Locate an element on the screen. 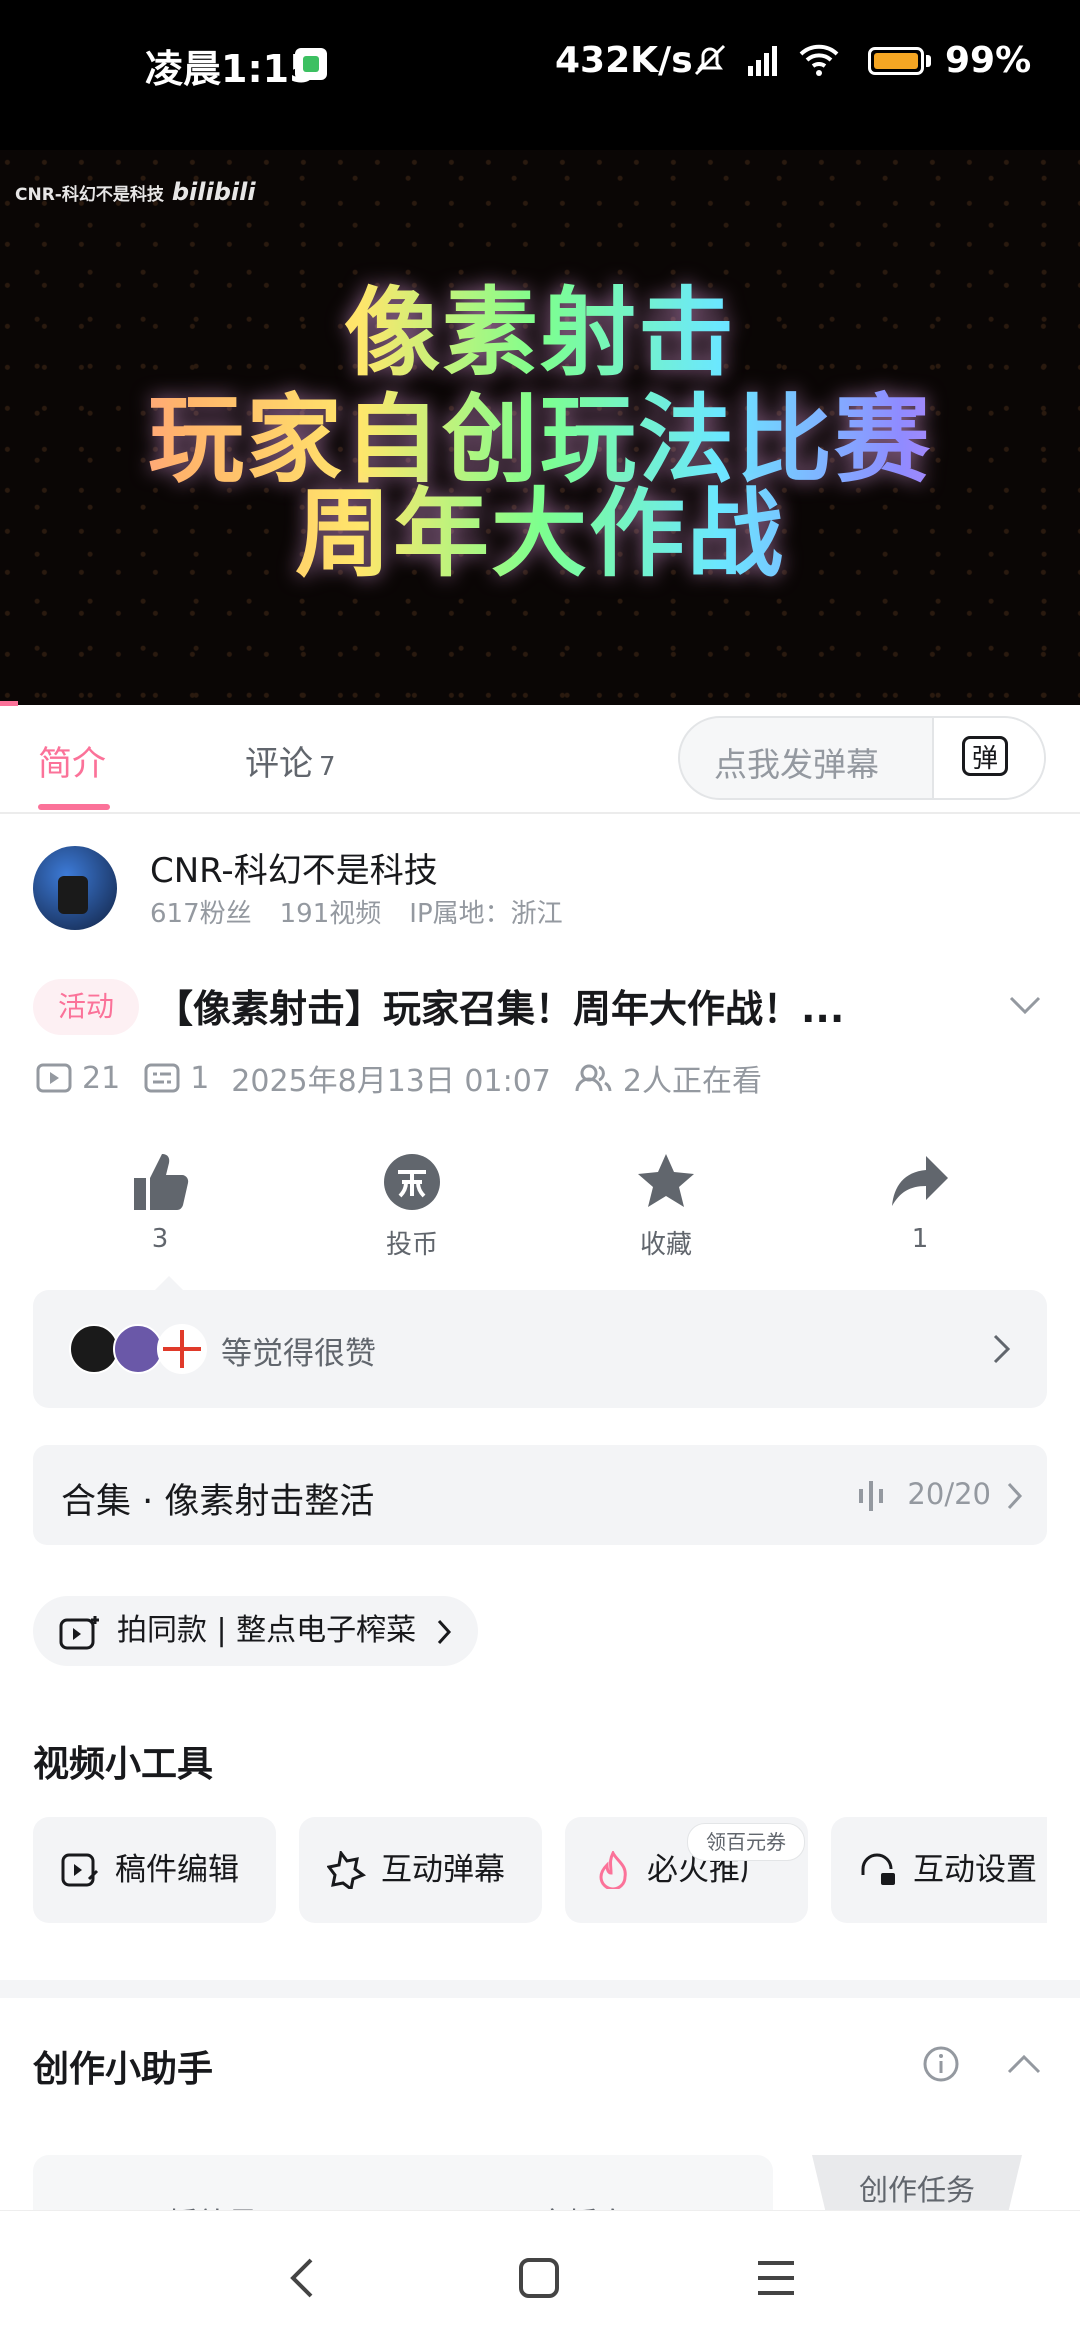 The image size is (1080, 2341). danmaku-placeholder: 点我发弹幕 is located at coordinates (796, 764).